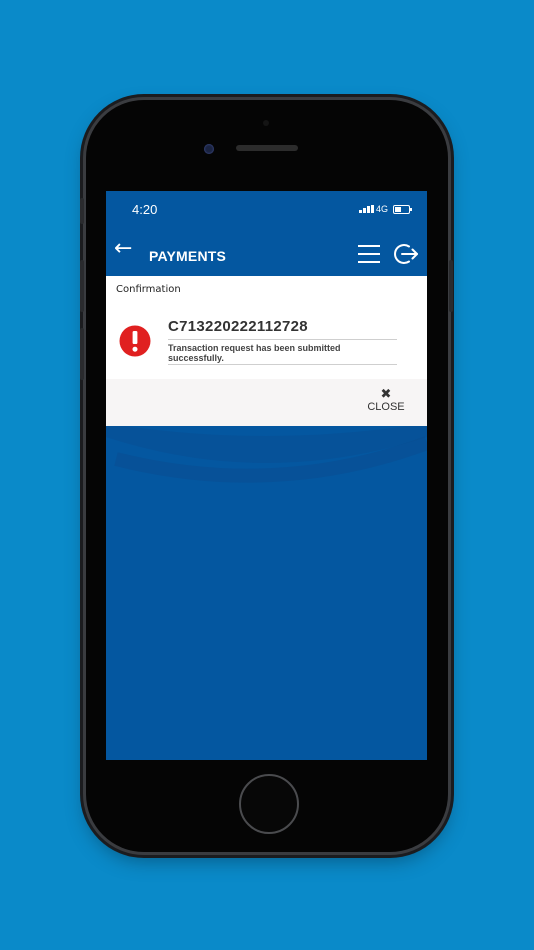  What do you see at coordinates (369, 254) in the screenshot?
I see `menu-icon` at bounding box center [369, 254].